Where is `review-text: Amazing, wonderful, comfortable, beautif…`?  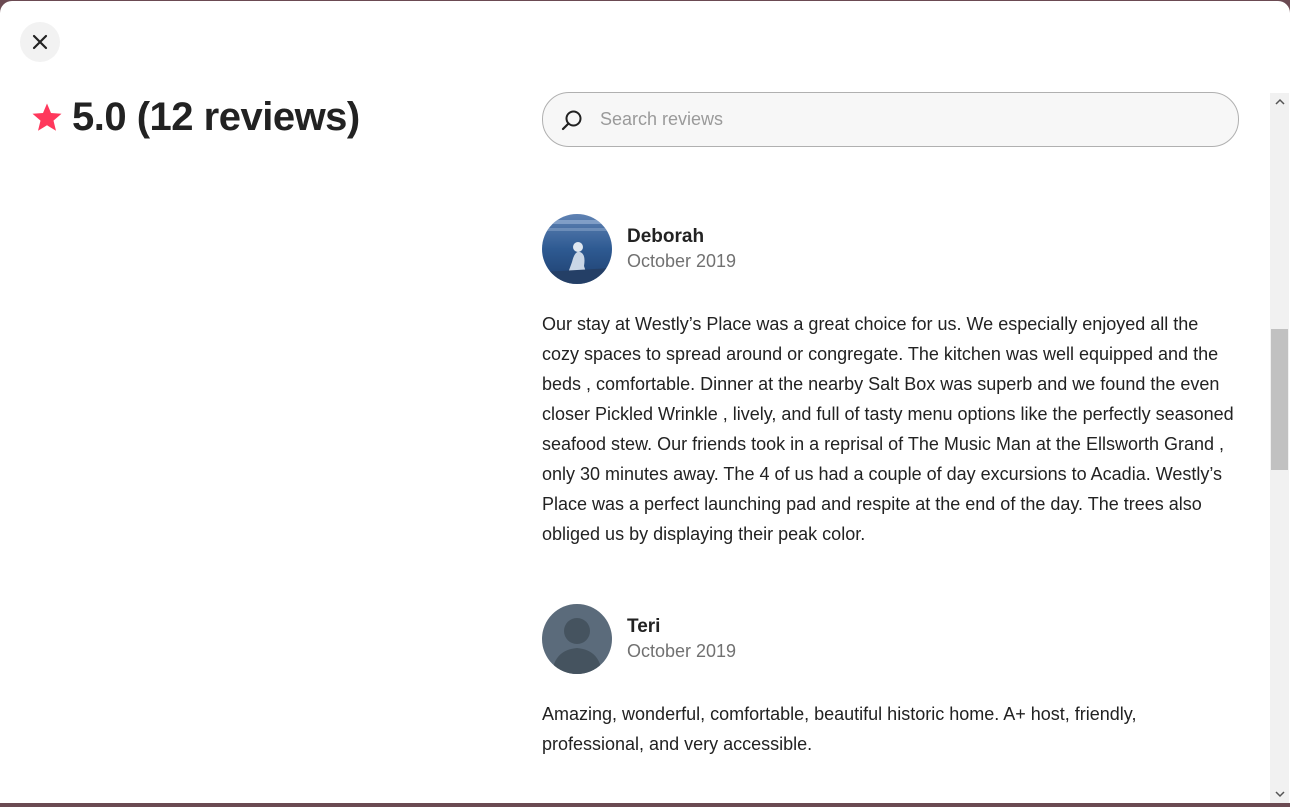
review-text: Amazing, wonderful, comfortable, beautif… is located at coordinates (839, 729).